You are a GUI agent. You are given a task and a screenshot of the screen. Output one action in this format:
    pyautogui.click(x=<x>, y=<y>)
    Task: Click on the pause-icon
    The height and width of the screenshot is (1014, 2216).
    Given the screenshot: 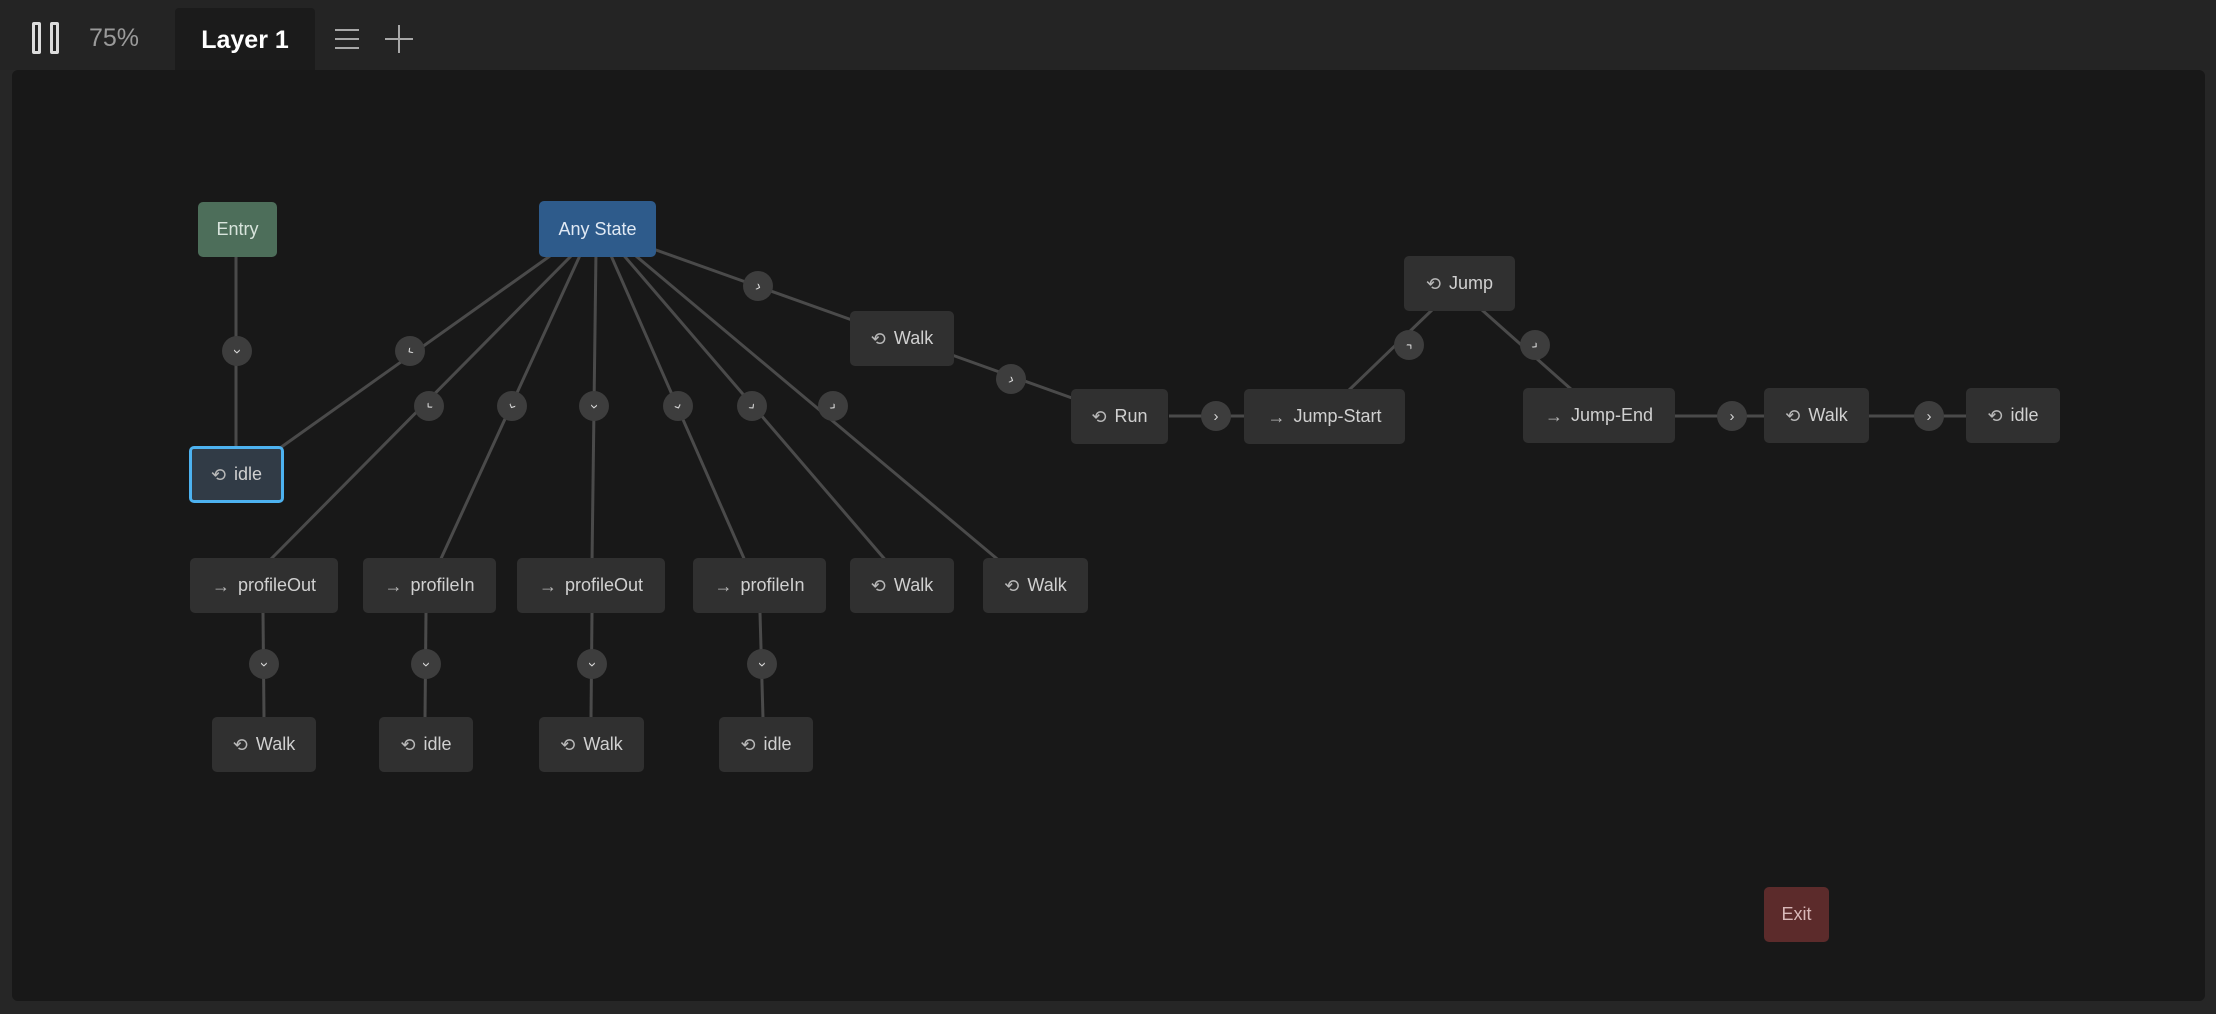 What is the action you would take?
    pyautogui.click(x=47, y=39)
    